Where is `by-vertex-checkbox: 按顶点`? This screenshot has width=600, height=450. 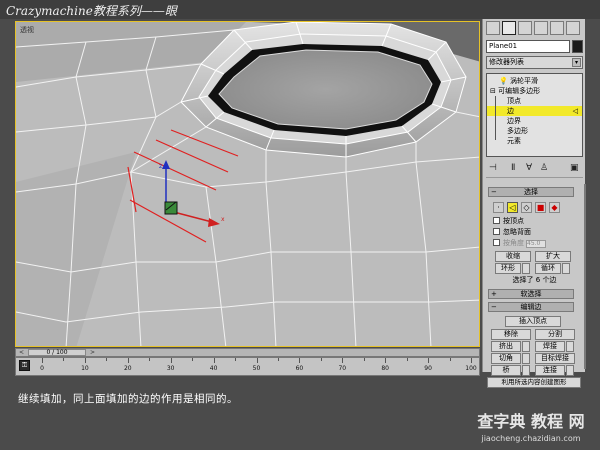 by-vertex-checkbox: 按顶点 is located at coordinates (533, 221).